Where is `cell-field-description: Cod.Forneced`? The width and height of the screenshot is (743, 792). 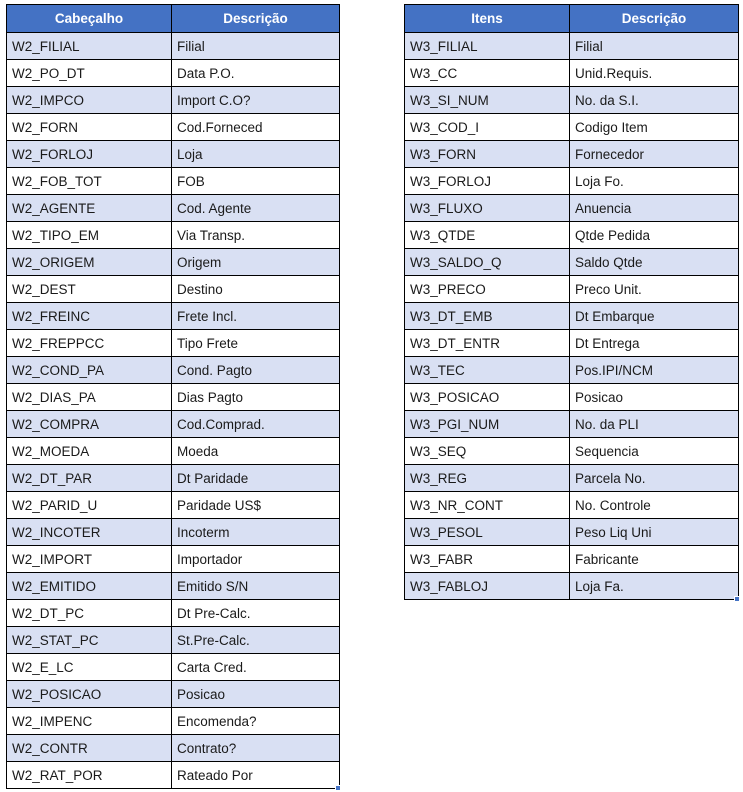
cell-field-description: Cod.Forneced is located at coordinates (255, 127).